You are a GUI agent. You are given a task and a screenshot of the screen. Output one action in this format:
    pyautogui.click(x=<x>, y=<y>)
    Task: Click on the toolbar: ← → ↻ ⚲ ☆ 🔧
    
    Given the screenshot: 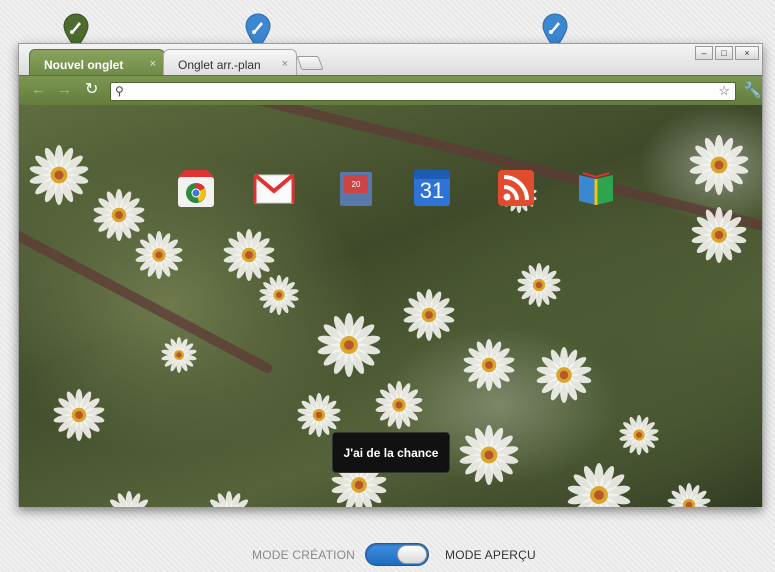 What is the action you would take?
    pyautogui.click(x=390, y=90)
    